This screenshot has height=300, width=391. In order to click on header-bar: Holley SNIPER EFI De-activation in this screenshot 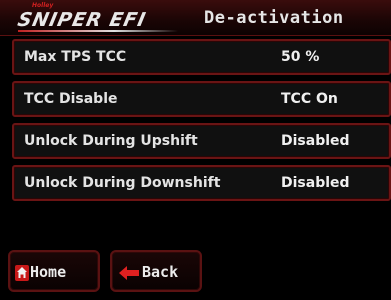, I will do `click(195, 18)`.